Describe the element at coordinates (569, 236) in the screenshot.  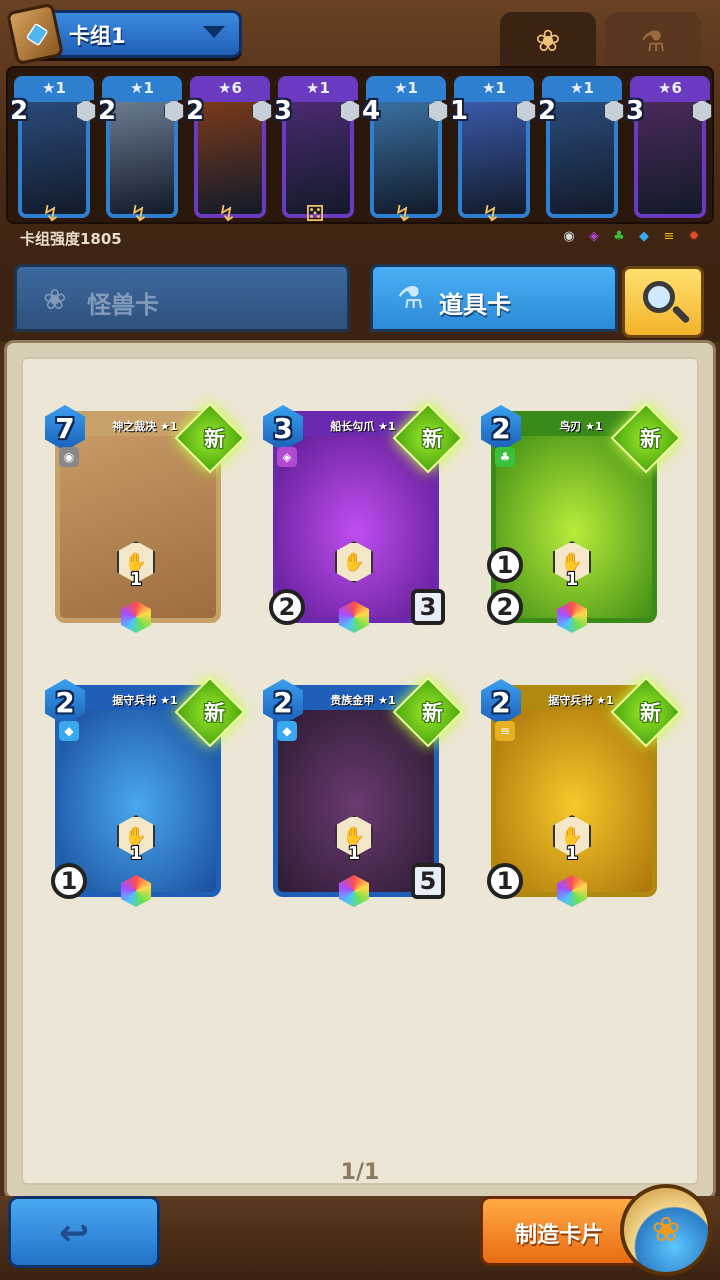
I see `neutral-element-icon: ◉` at that location.